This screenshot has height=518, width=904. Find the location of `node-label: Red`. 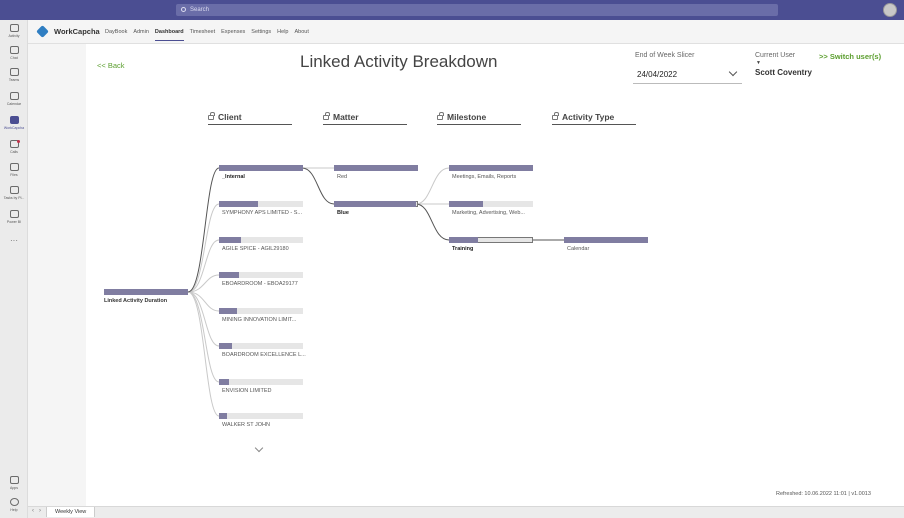

node-label: Red is located at coordinates (342, 177).